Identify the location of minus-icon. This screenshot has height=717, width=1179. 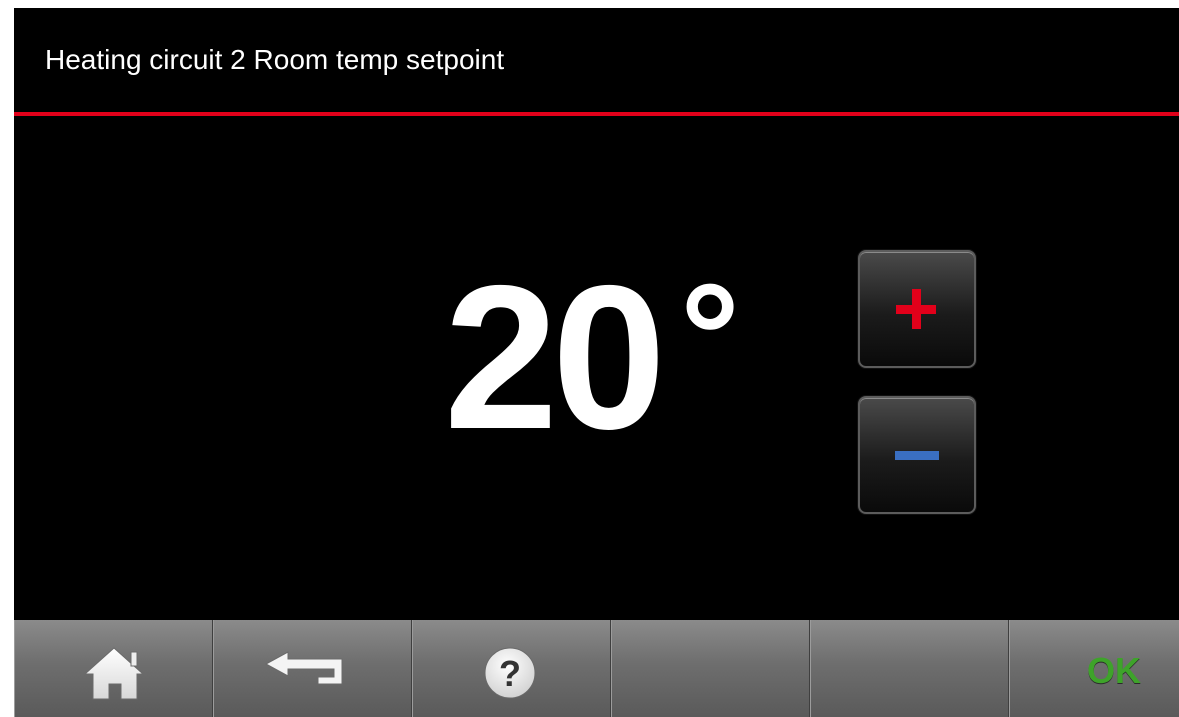
(917, 455).